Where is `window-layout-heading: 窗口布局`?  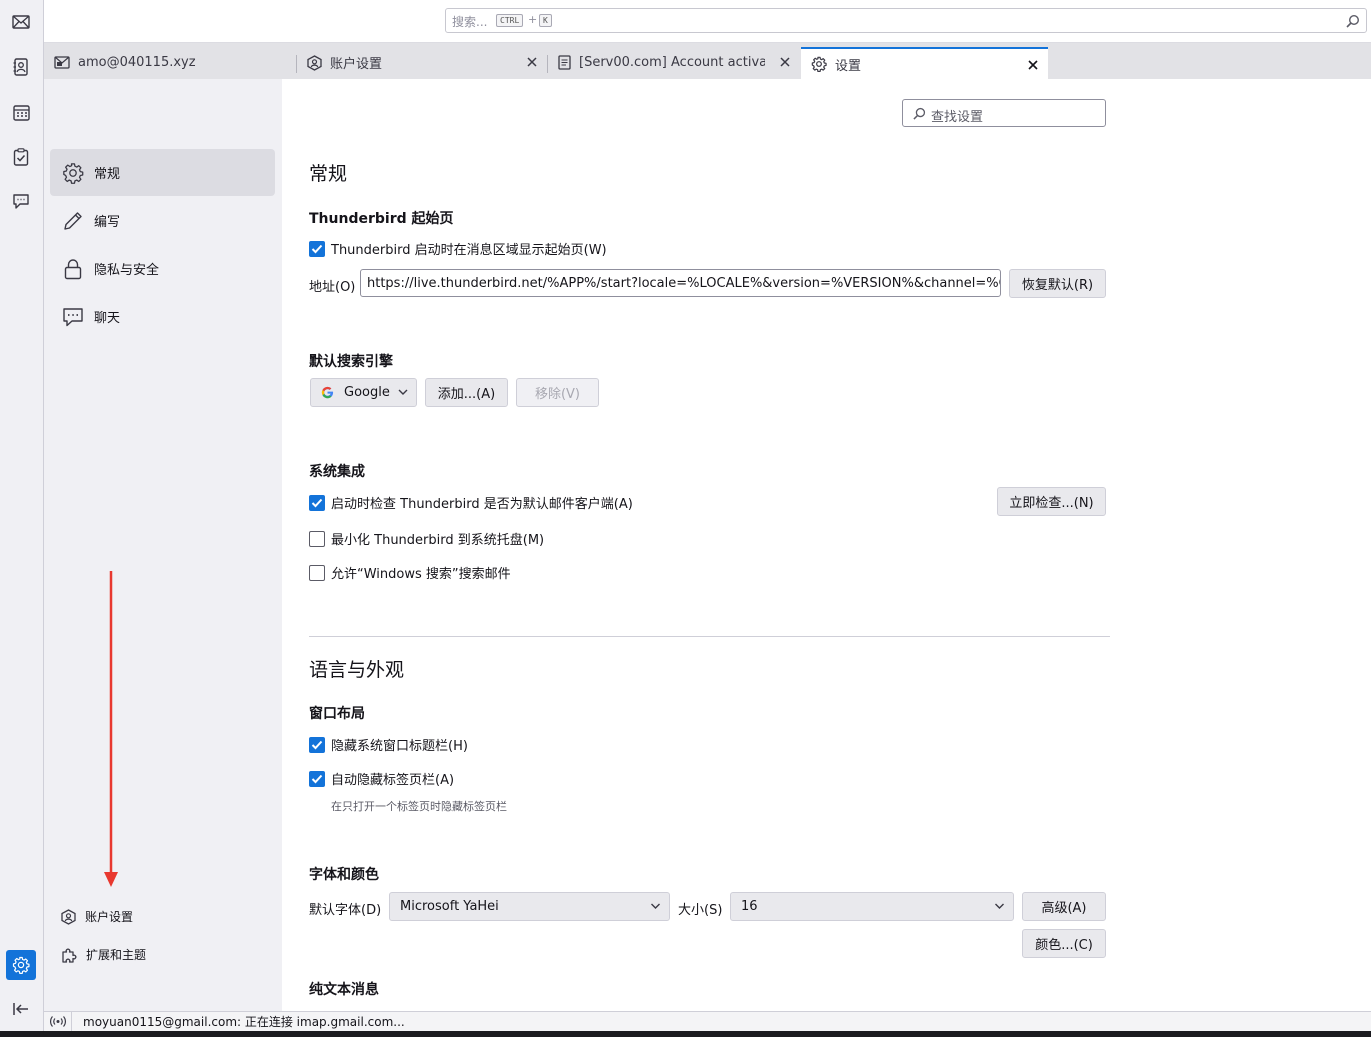
window-layout-heading: 窗口布局 is located at coordinates (337, 714).